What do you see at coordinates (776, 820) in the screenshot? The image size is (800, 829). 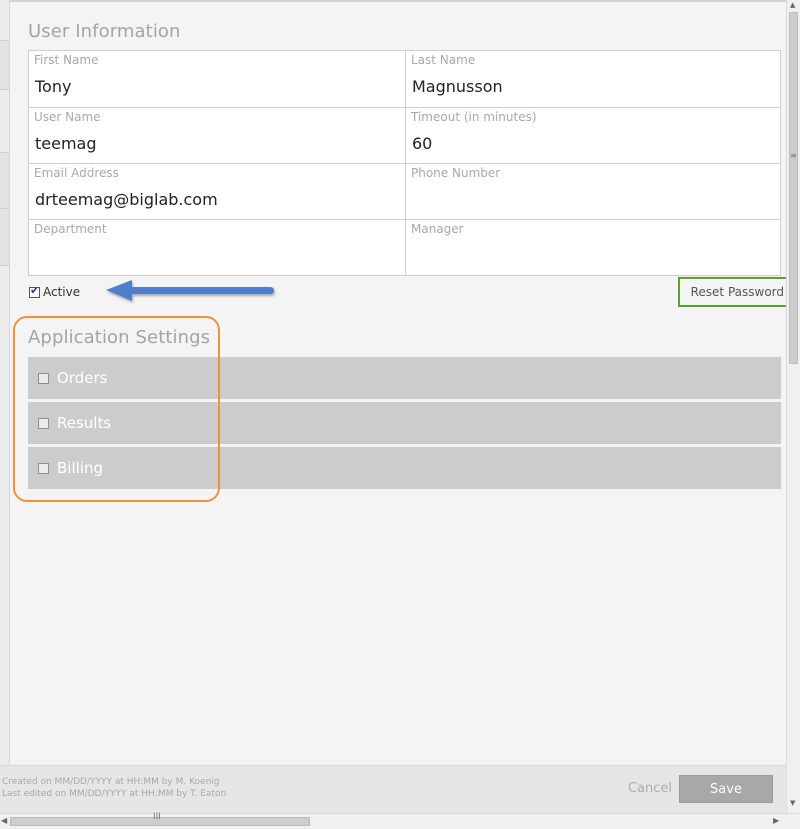 I see `scroll-right-icon: ▶` at bounding box center [776, 820].